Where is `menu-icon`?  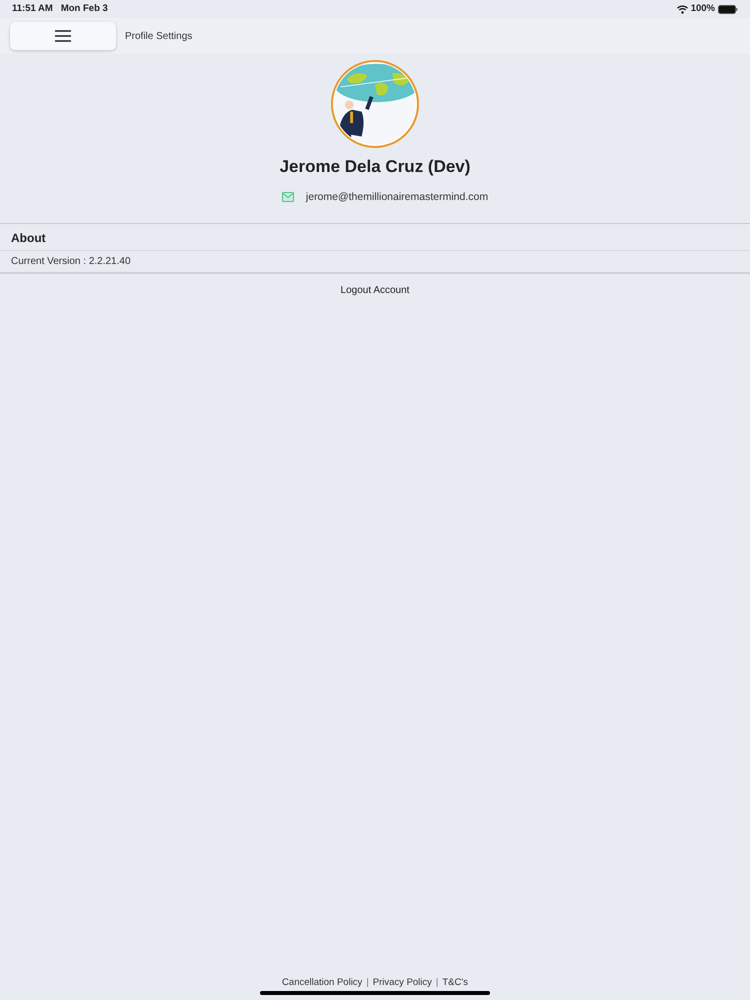
menu-icon is located at coordinates (63, 36).